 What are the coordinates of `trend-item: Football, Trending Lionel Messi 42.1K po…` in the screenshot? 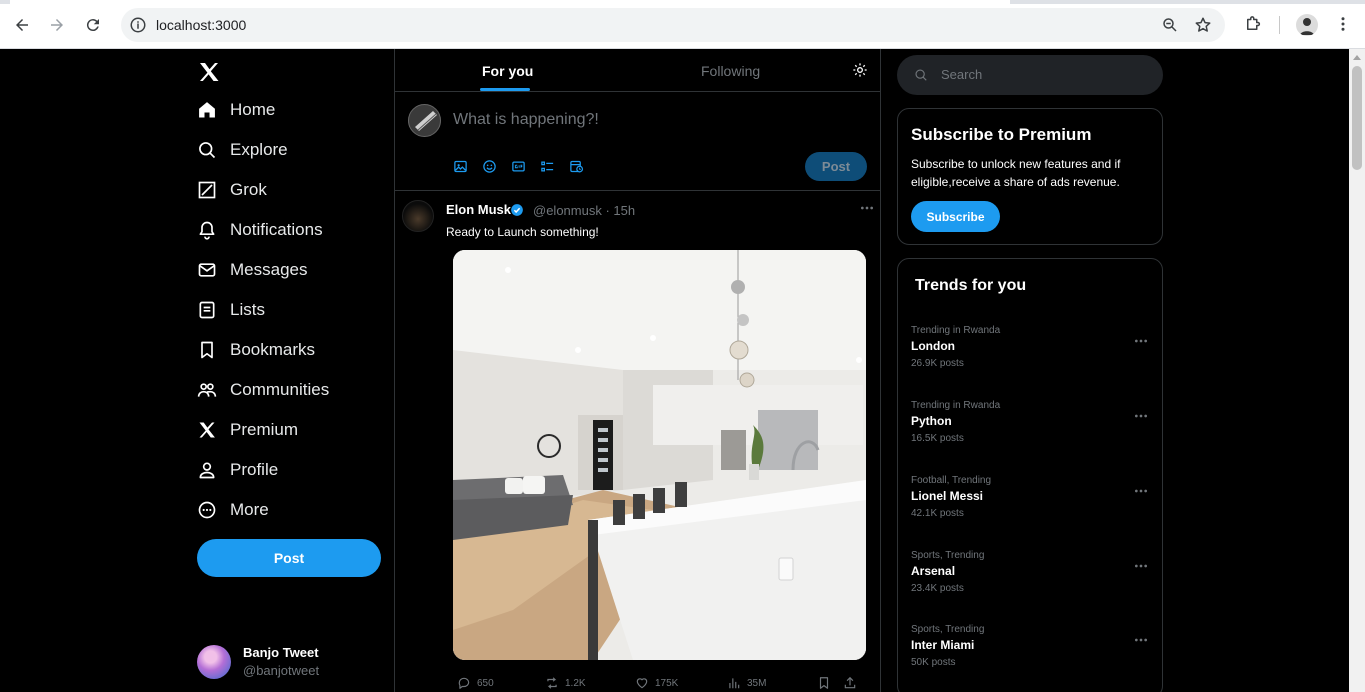 It's located at (1031, 500).